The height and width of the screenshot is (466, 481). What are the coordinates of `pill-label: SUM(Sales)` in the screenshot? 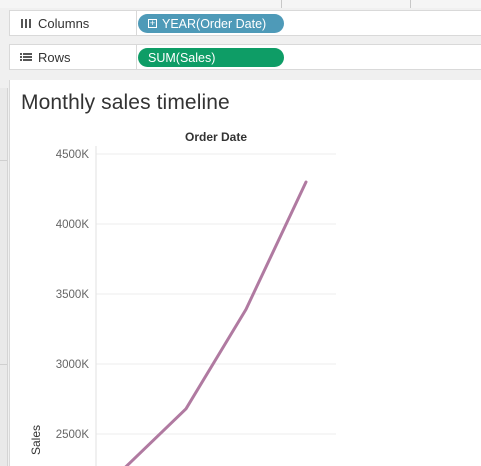 It's located at (182, 57).